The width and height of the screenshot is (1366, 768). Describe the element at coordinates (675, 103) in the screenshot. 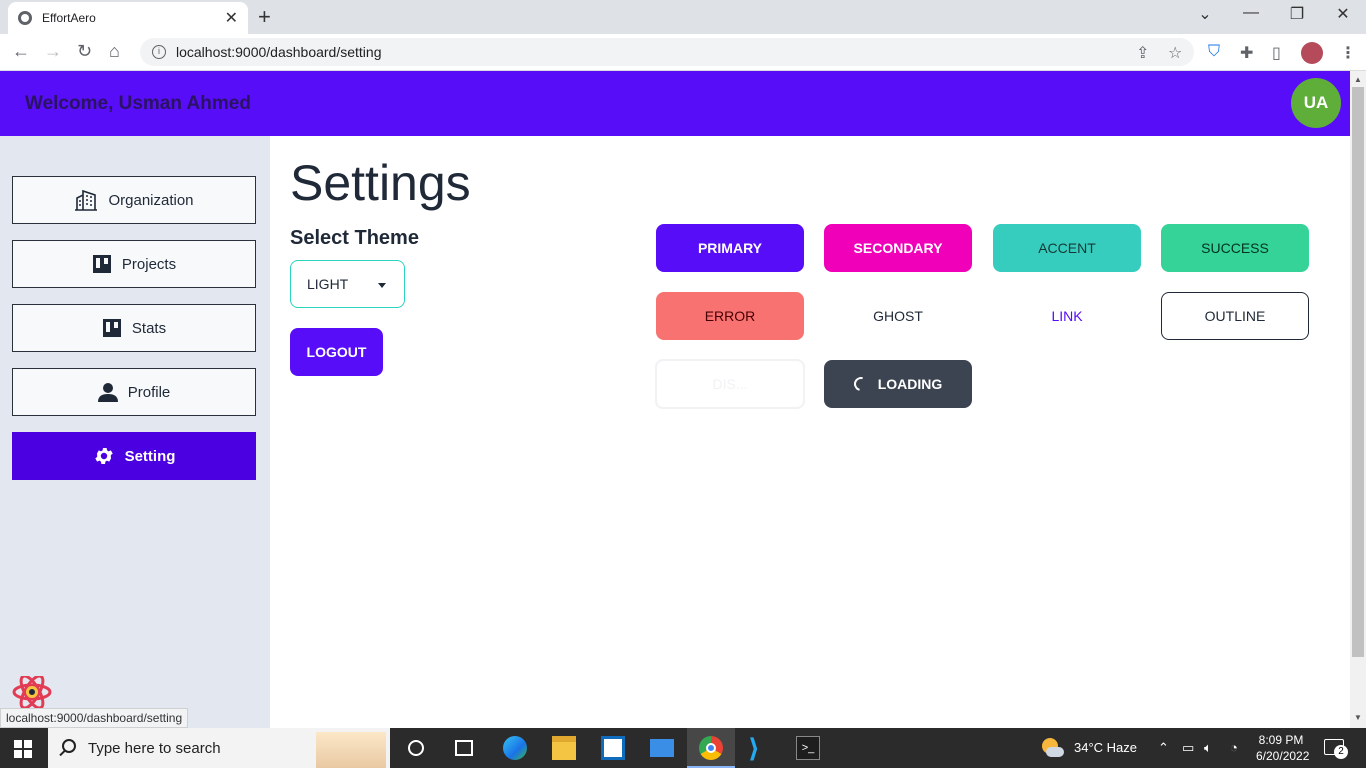

I see `app-header: Welcome, Usman Ahmed UA` at that location.